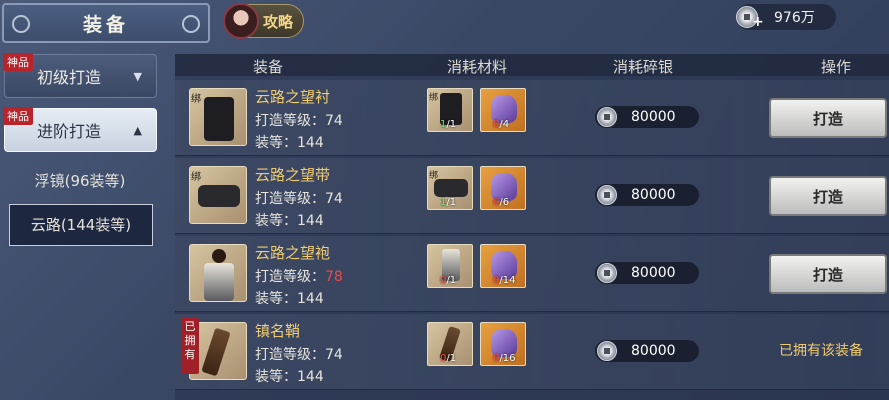  Describe the element at coordinates (219, 256) in the screenshot. I see `figure-head` at that location.